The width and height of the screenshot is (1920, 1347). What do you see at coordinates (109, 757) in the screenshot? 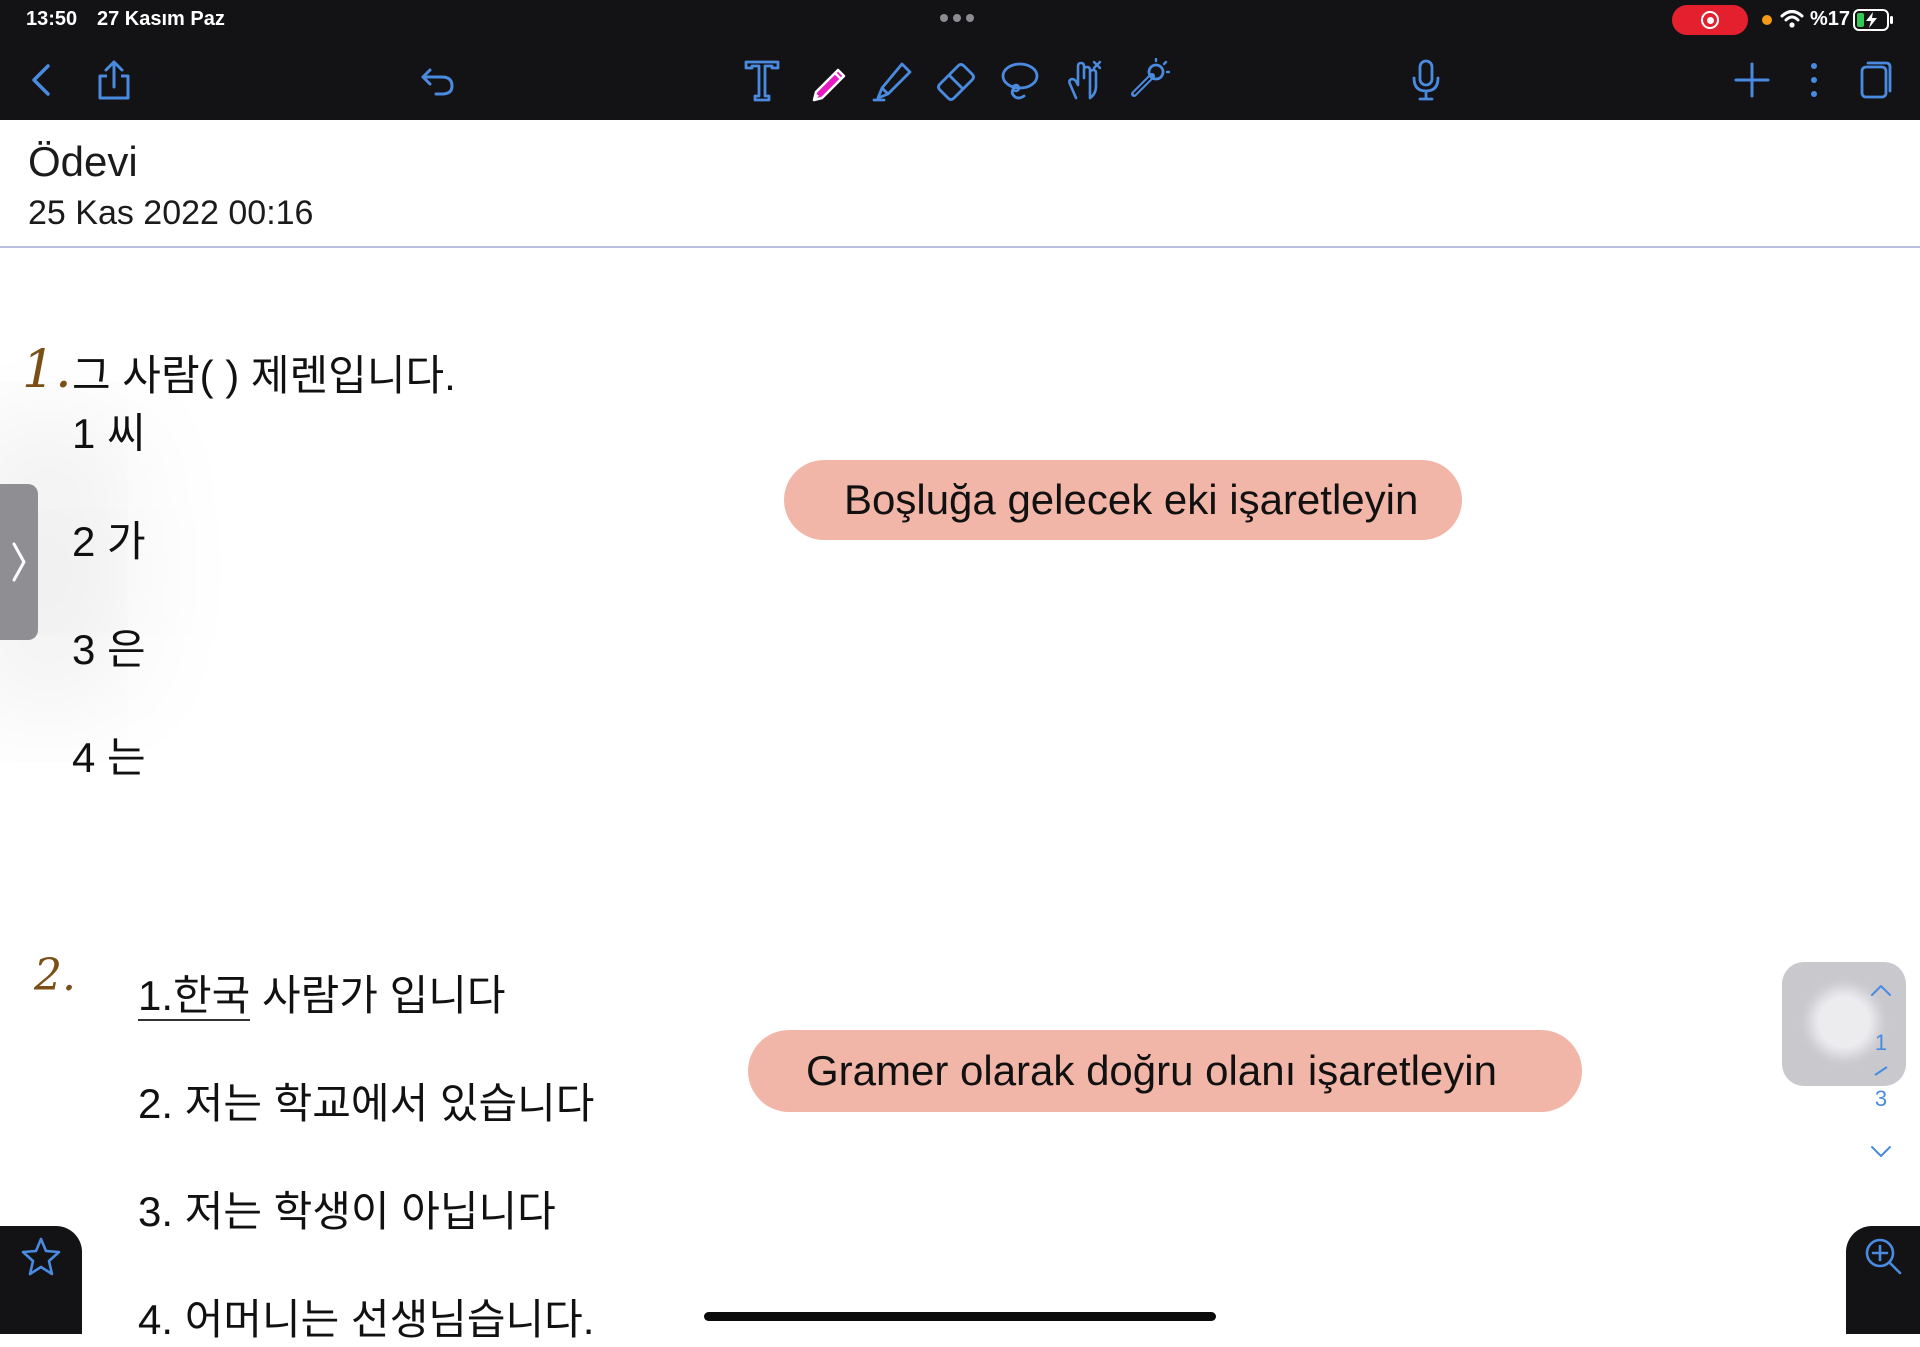
I see `question1-option-4: 4 는` at bounding box center [109, 757].